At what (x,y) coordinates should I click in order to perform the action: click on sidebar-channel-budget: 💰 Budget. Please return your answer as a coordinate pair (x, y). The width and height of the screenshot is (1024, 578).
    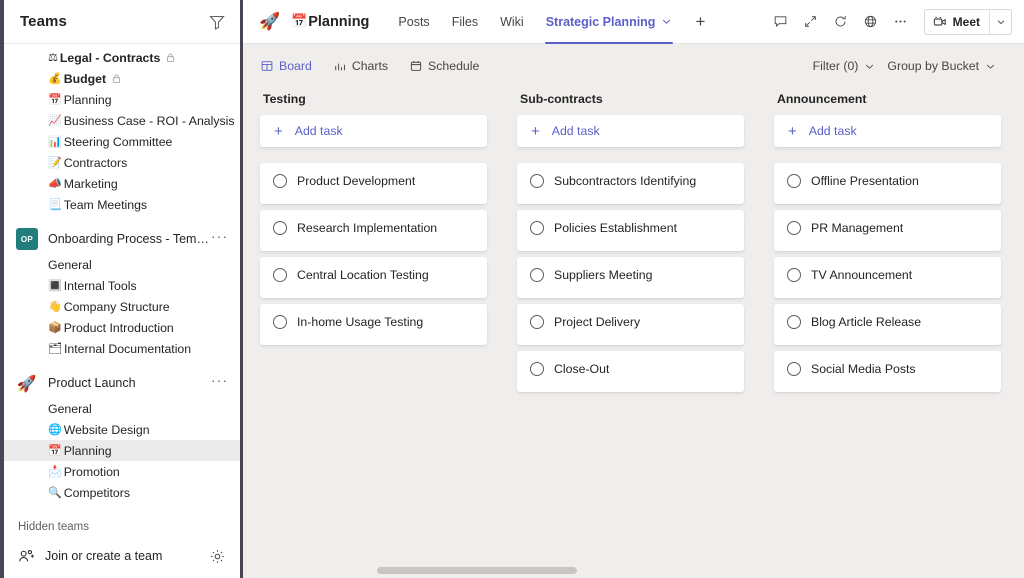
    Looking at the image, I should click on (122, 78).